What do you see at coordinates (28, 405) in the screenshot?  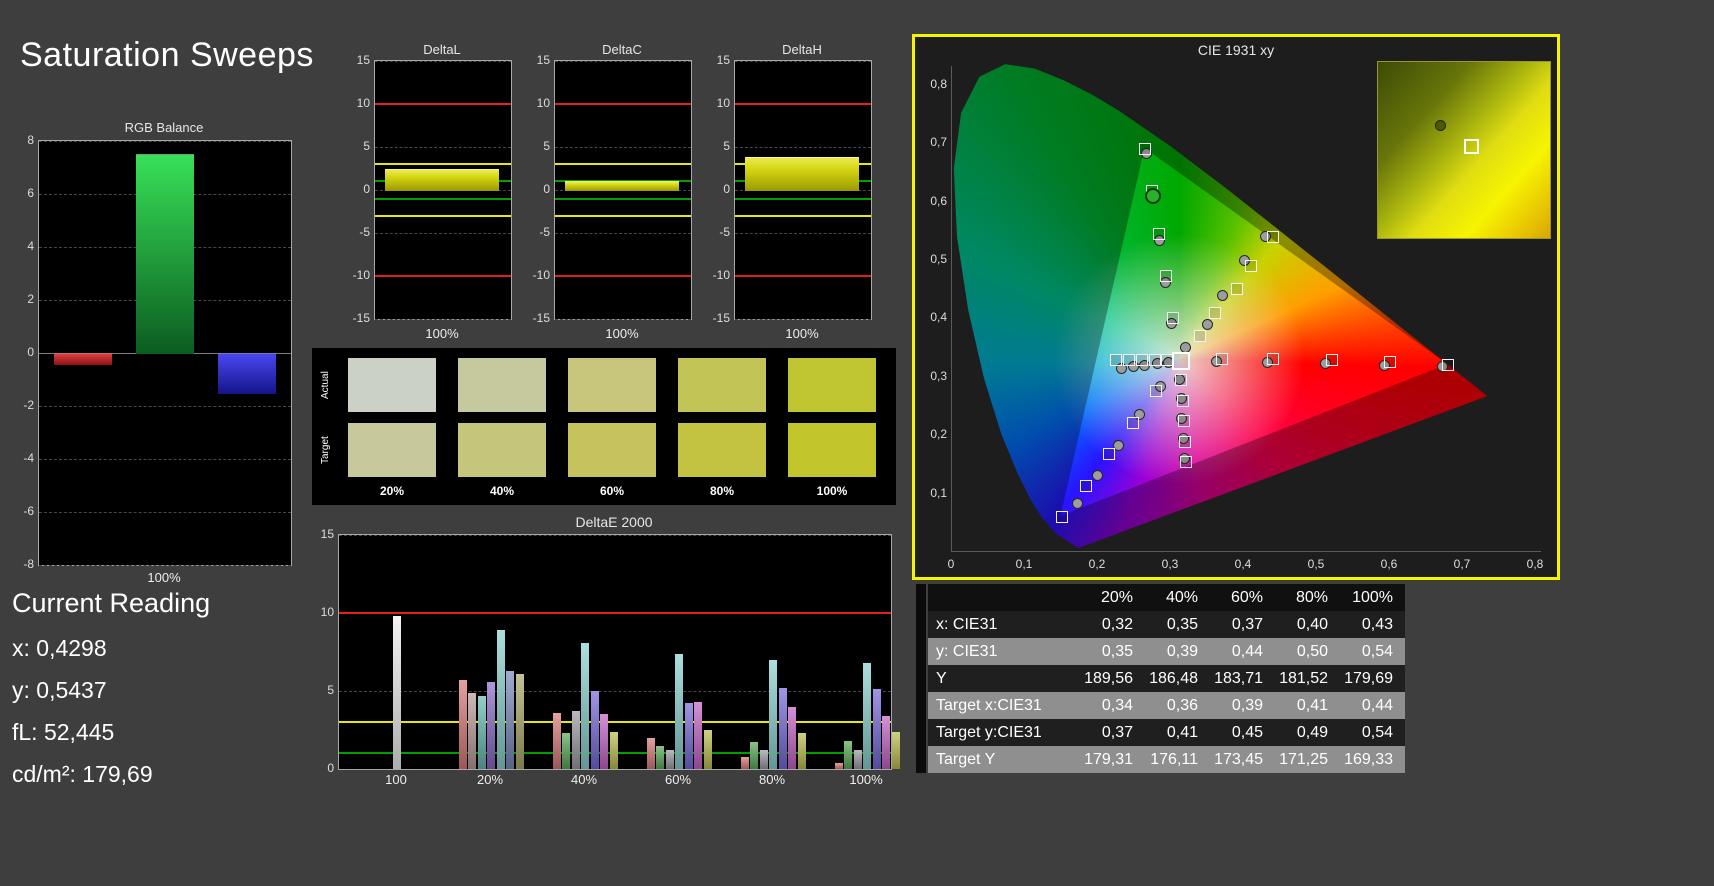 I see `rgb-axis-tick: -2` at bounding box center [28, 405].